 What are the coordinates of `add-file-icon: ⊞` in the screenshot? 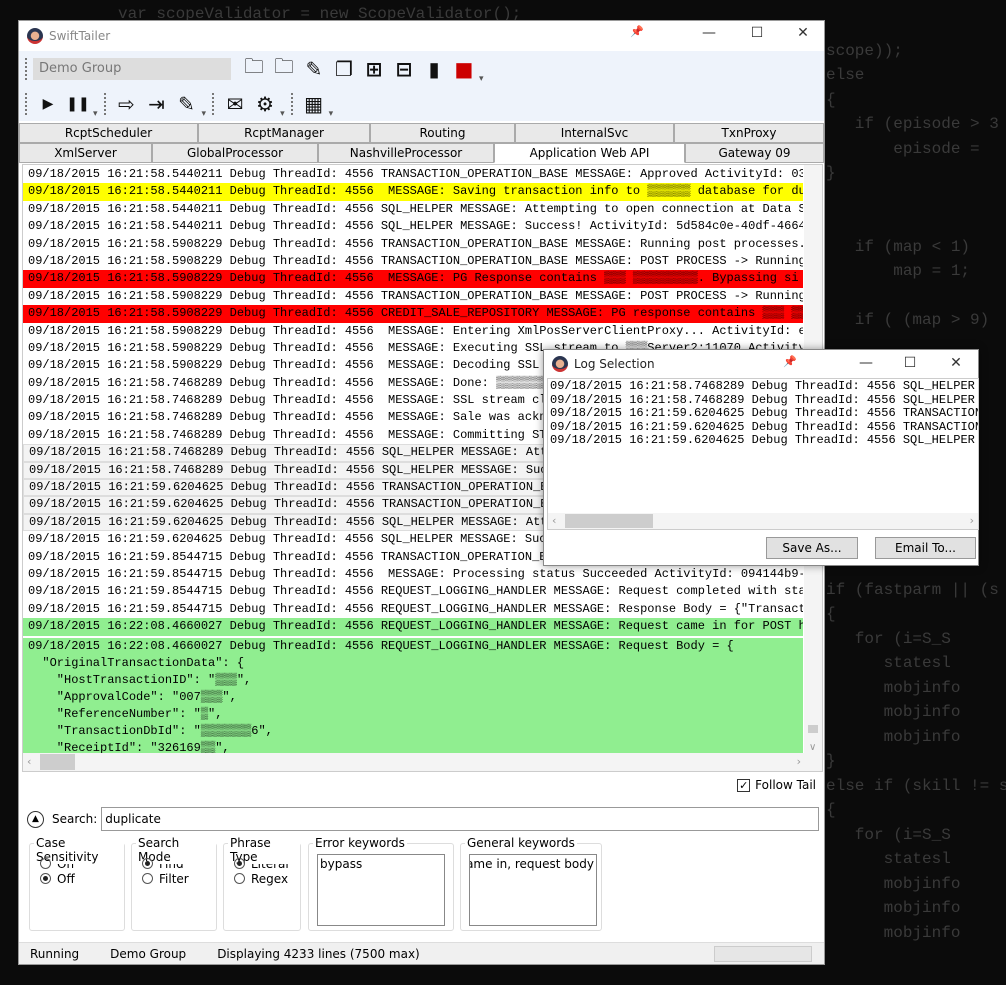 It's located at (374, 69).